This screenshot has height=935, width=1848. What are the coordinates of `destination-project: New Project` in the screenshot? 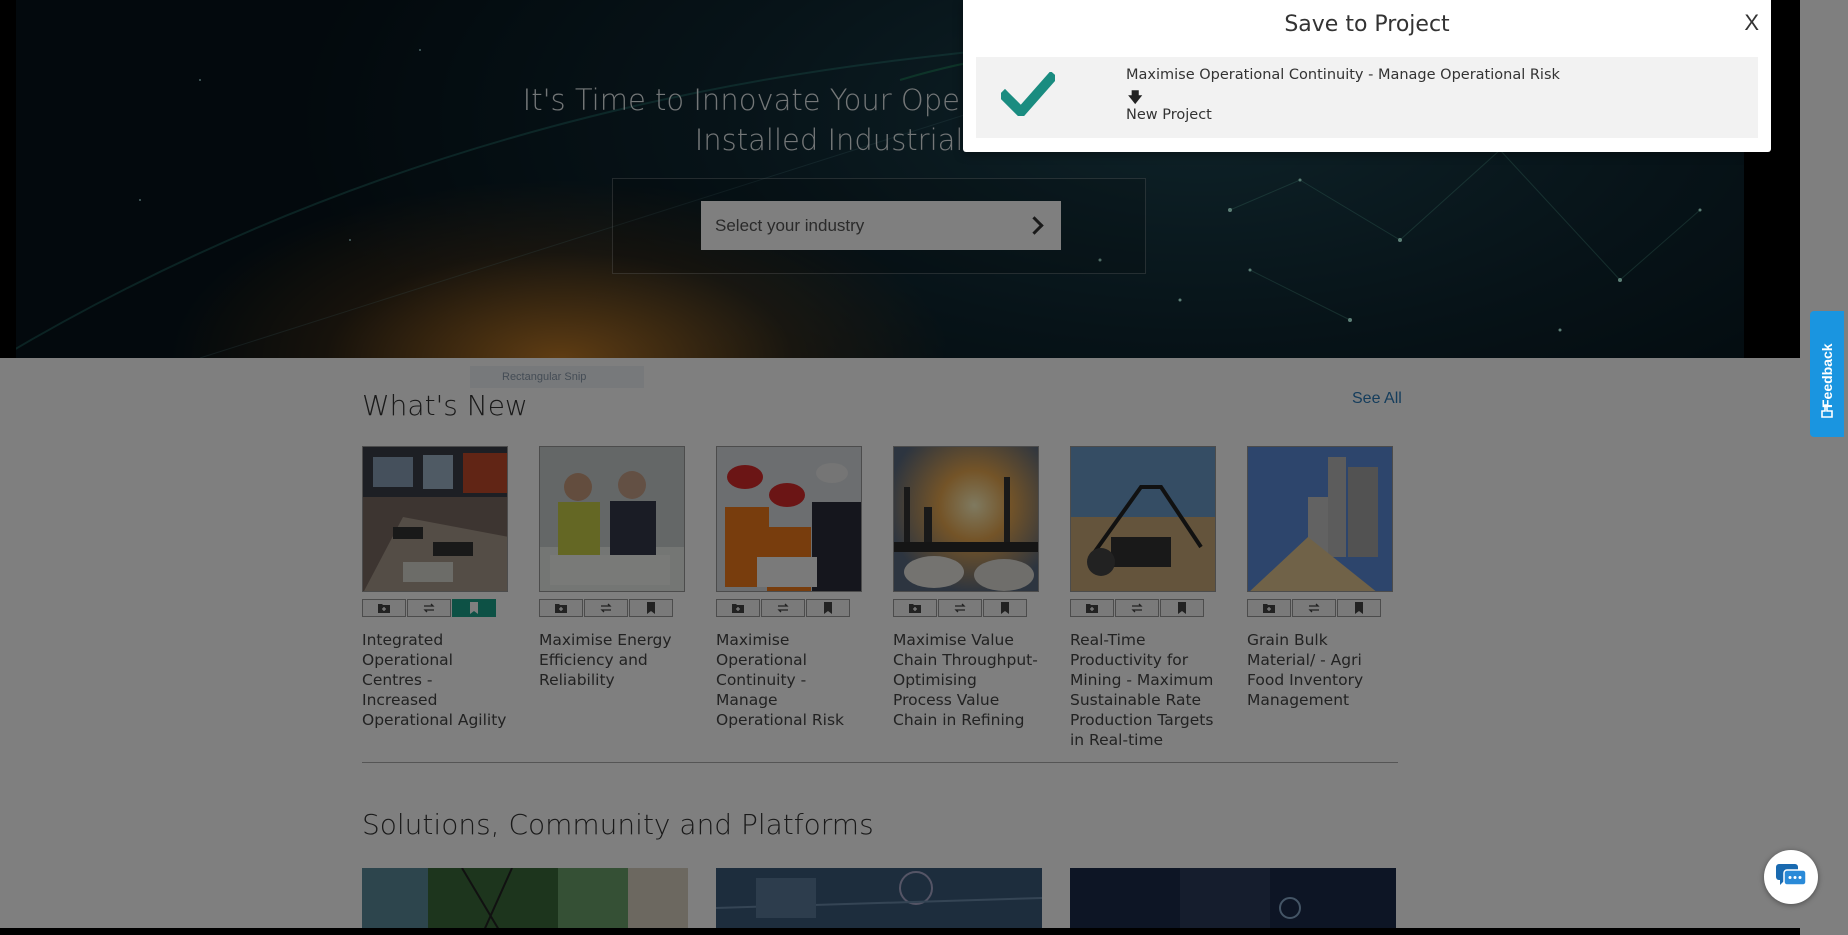 It's located at (1169, 115).